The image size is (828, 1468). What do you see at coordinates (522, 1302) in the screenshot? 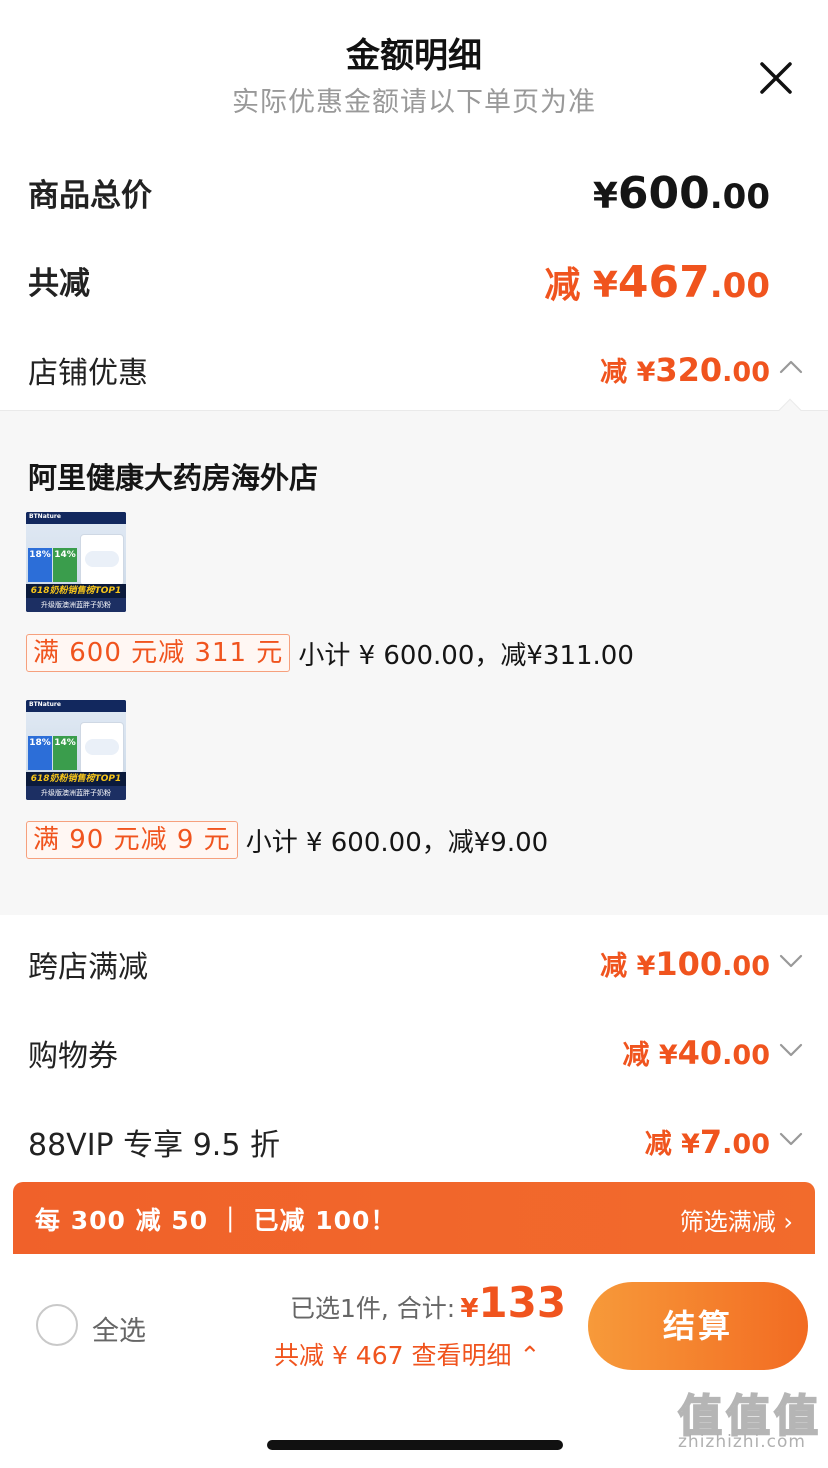
I see `total-amount: 133` at bounding box center [522, 1302].